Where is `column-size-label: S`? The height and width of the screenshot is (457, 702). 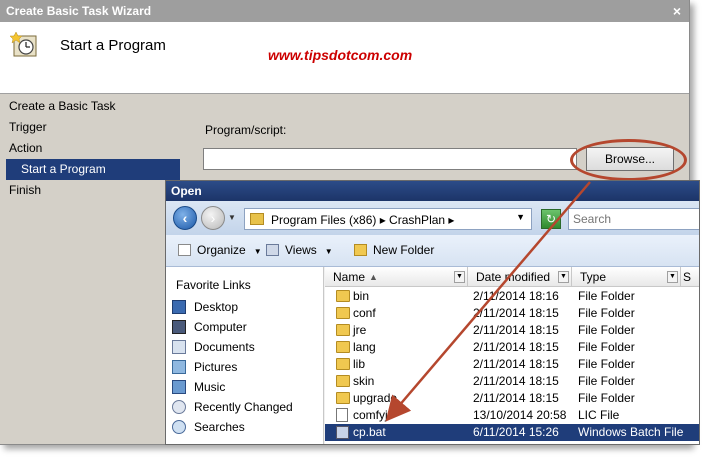 column-size-label: S is located at coordinates (687, 277).